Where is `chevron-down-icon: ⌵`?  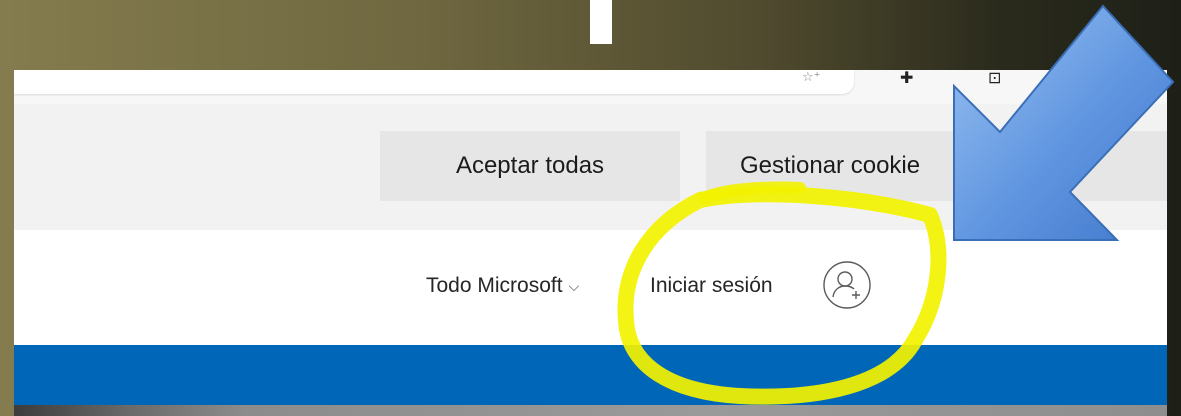
chevron-down-icon: ⌵ is located at coordinates (574, 285).